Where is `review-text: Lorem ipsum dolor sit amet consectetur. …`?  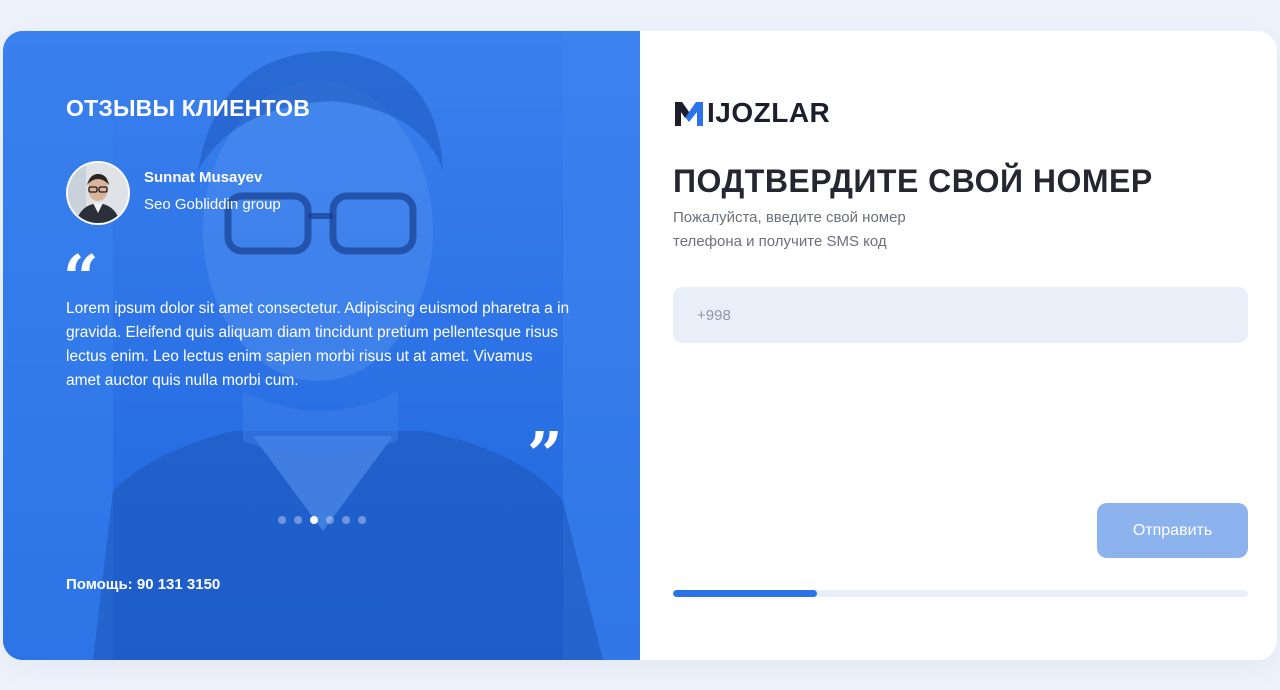
review-text: Lorem ipsum dolor sit amet consectetur. … is located at coordinates (318, 344).